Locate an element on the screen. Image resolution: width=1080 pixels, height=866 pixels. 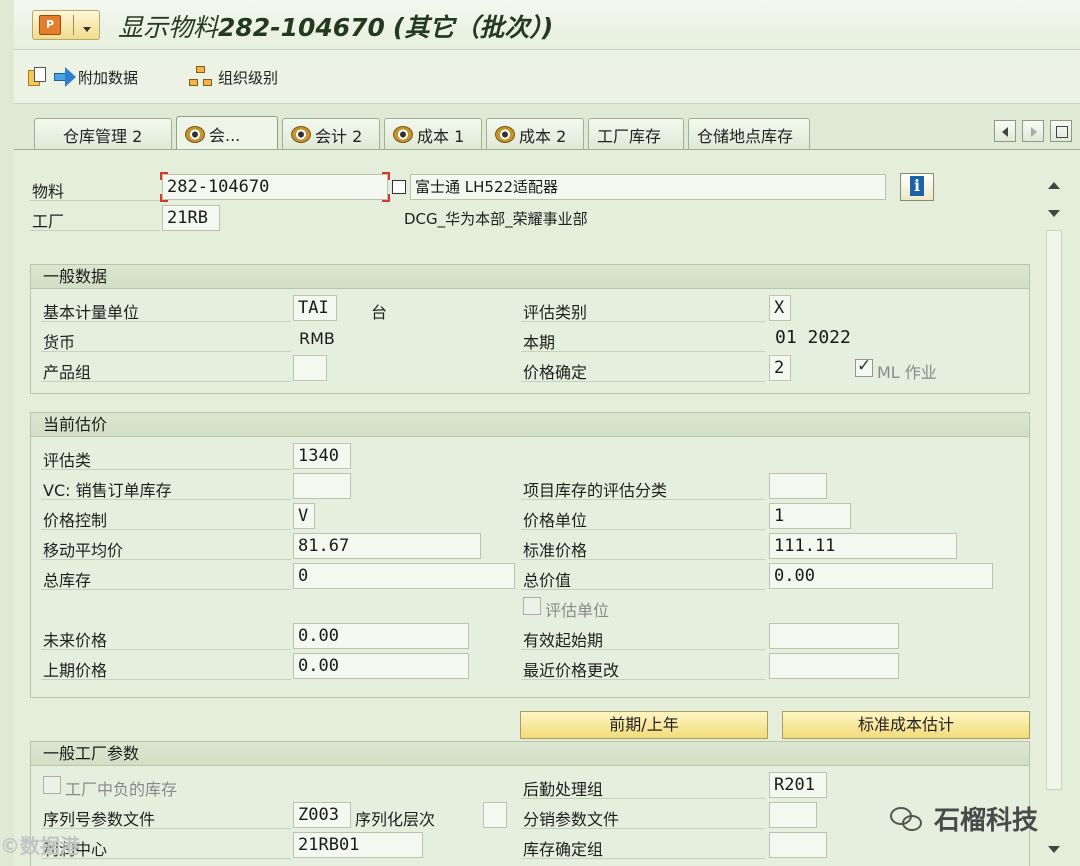
tab-storage-location-stock: 仓储地点库存 is located at coordinates (749, 134).